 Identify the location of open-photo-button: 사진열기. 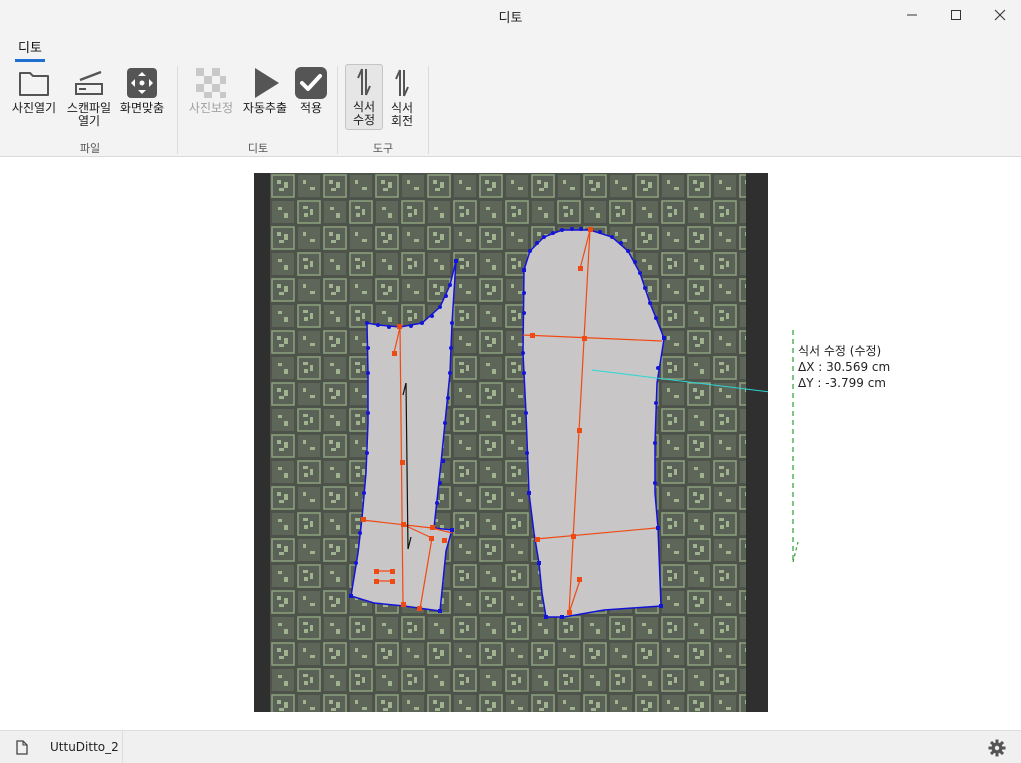
(34, 90).